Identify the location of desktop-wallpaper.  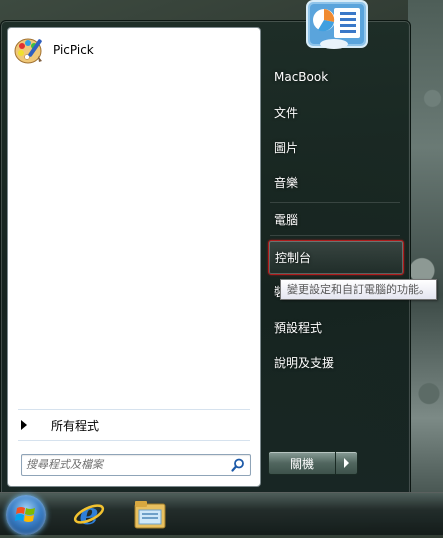
(425, 246).